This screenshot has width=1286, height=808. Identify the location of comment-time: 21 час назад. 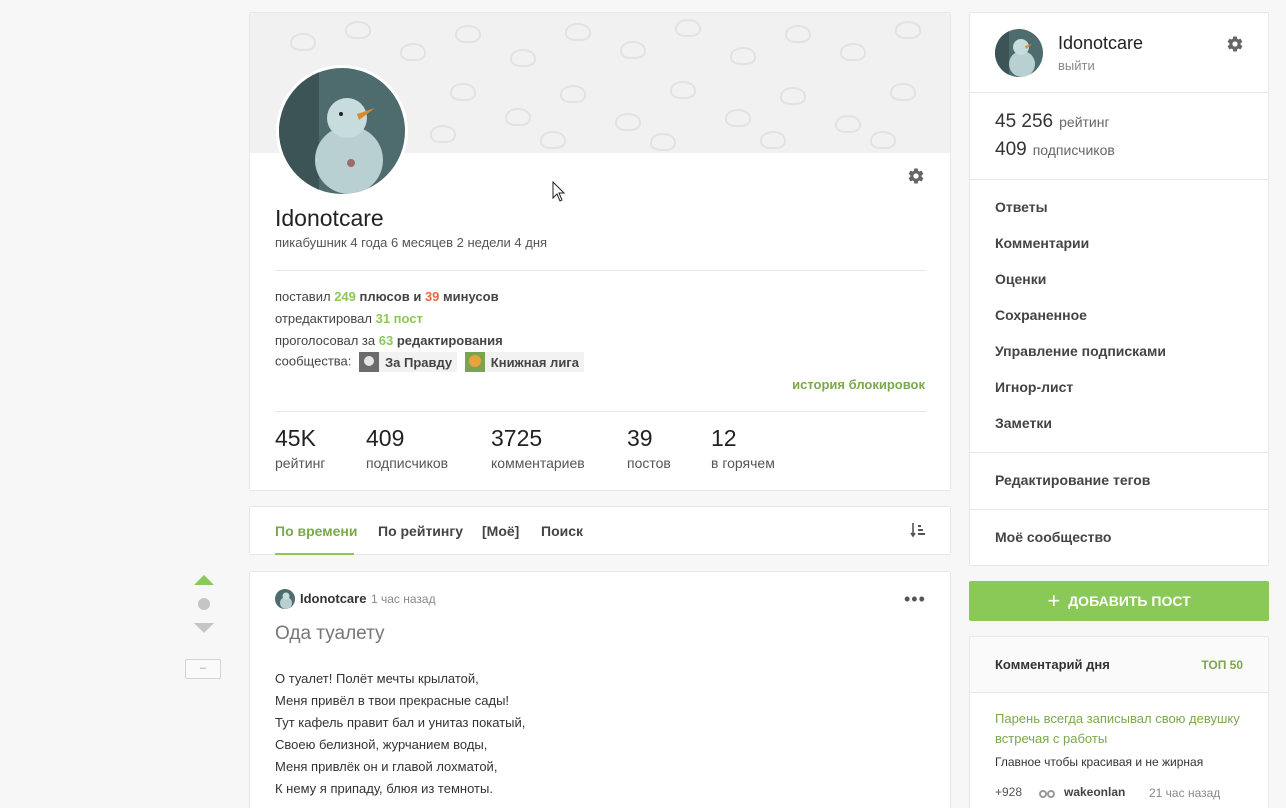
(1184, 793).